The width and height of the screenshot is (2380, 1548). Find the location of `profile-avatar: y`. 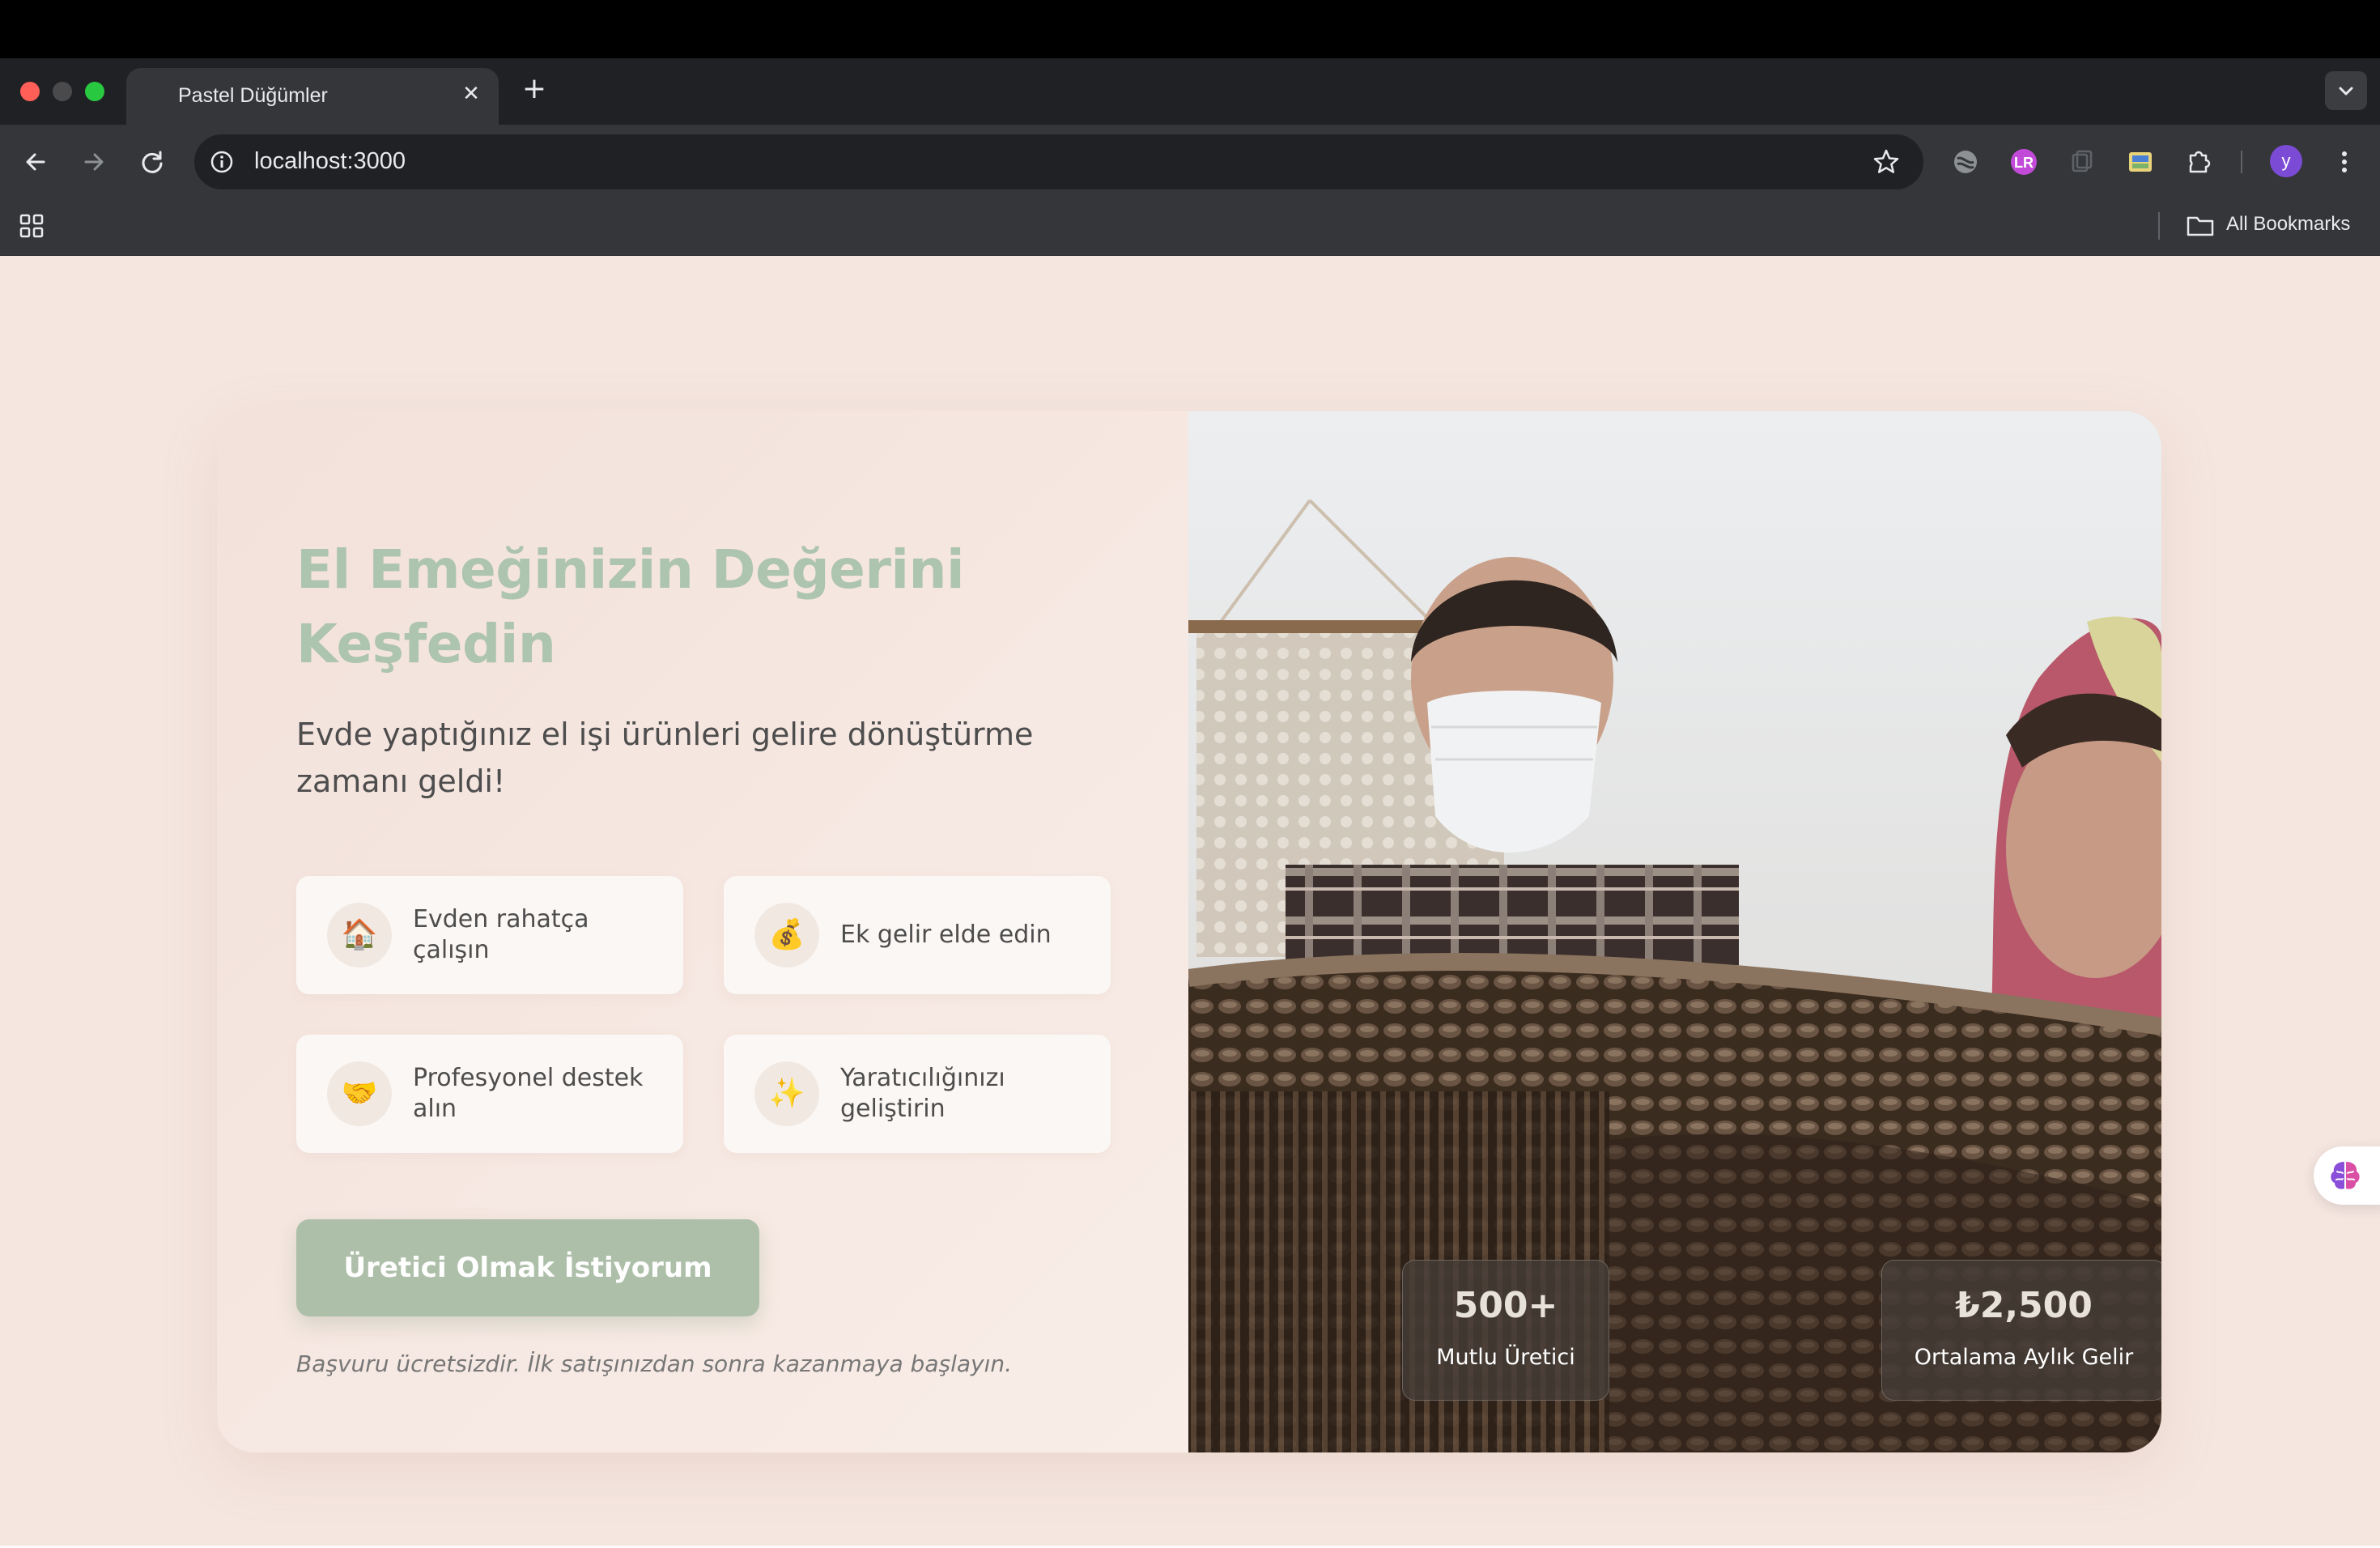

profile-avatar: y is located at coordinates (2286, 161).